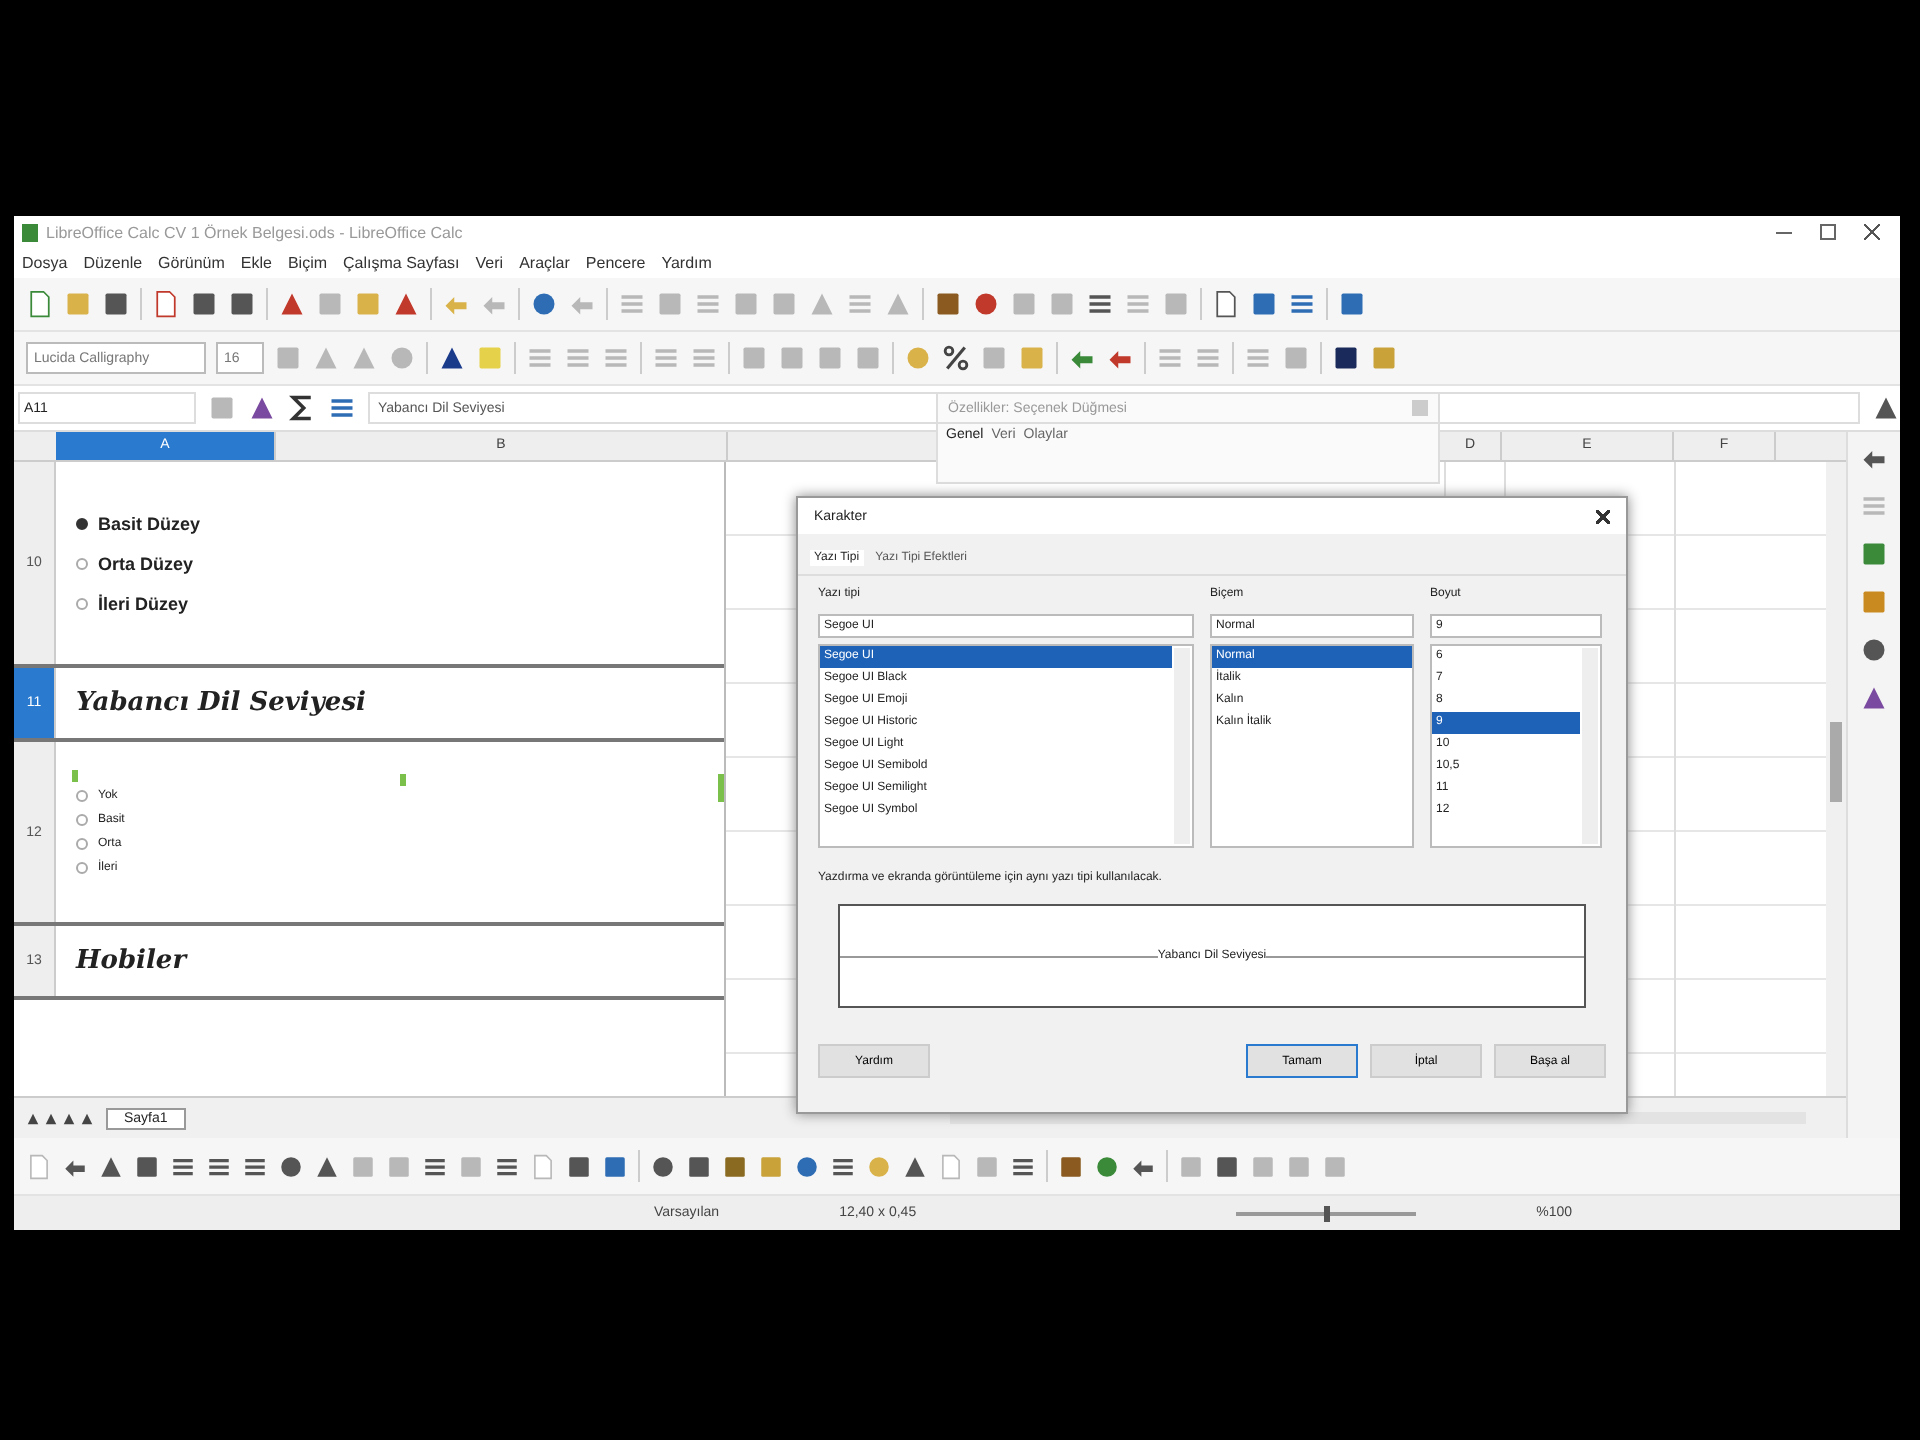  What do you see at coordinates (133, 961) in the screenshot?
I see `cell-text: Hobiler` at bounding box center [133, 961].